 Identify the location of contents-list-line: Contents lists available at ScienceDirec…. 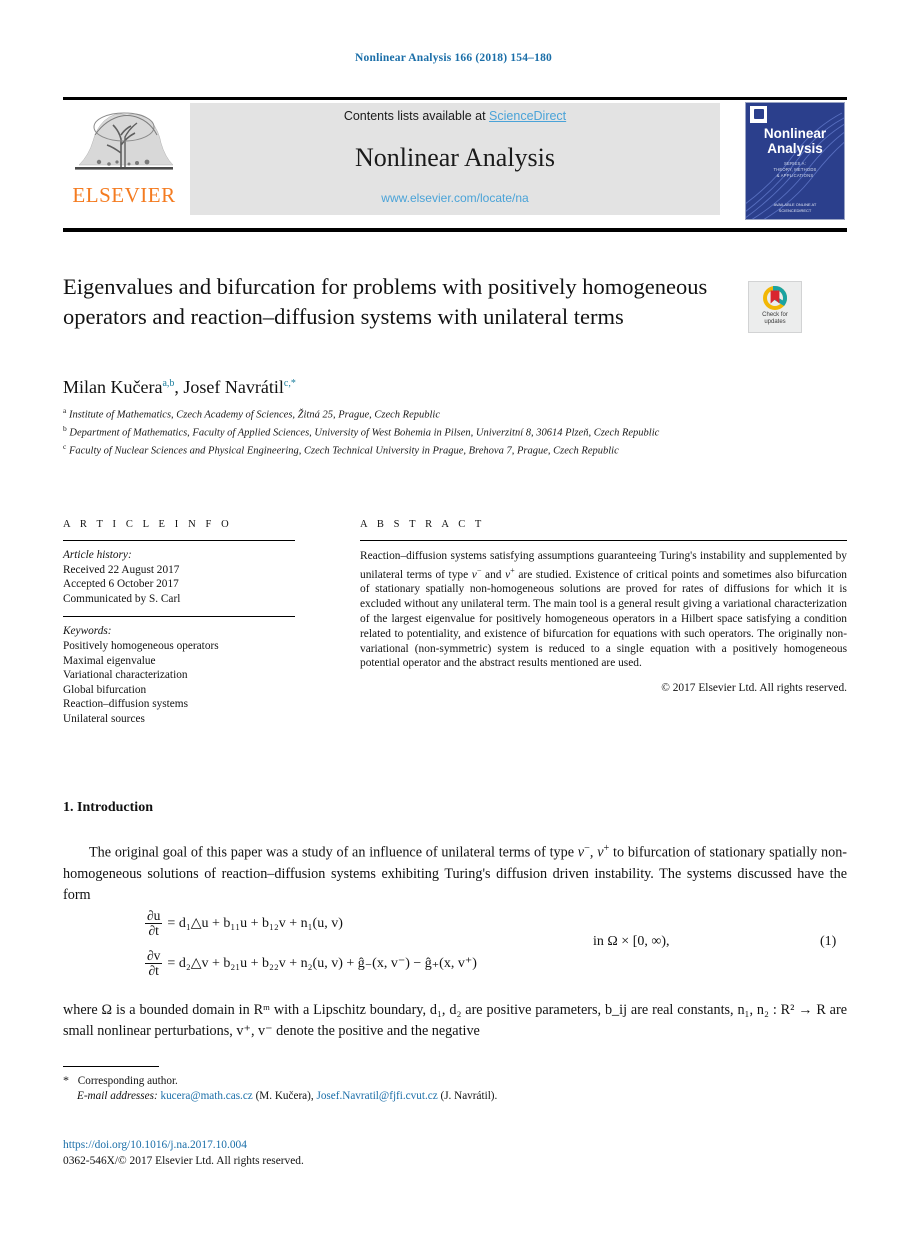
(455, 116).